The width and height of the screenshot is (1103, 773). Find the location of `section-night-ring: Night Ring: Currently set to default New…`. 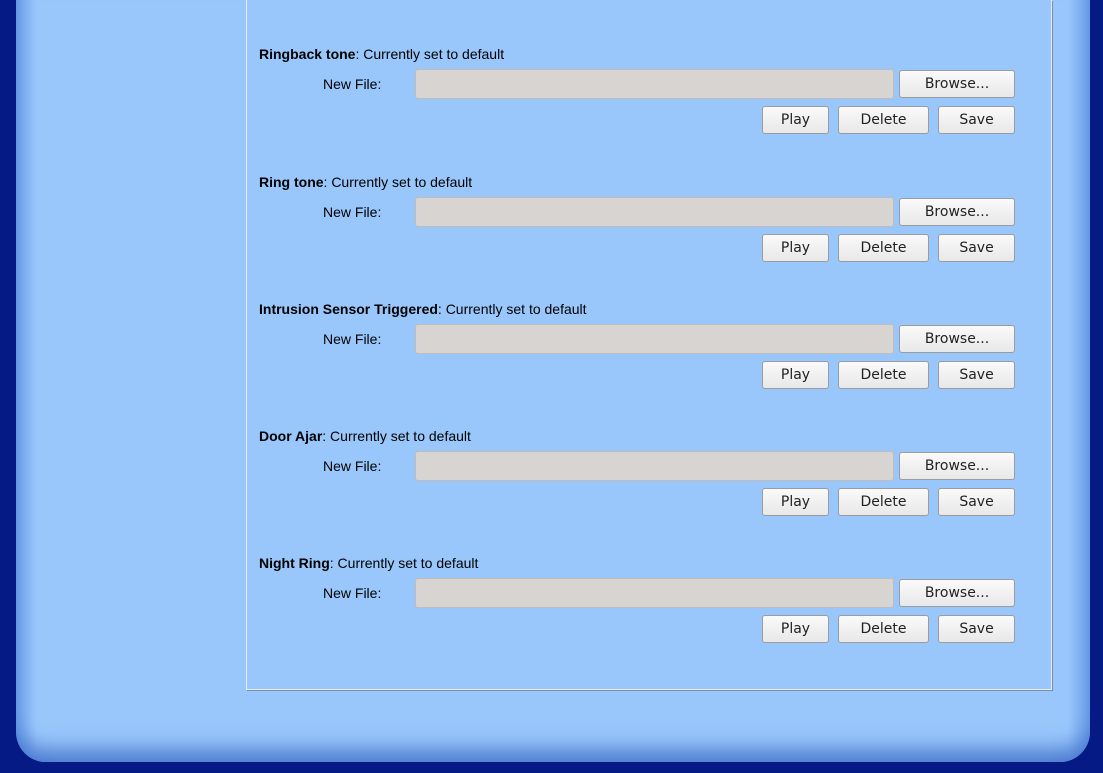

section-night-ring: Night Ring: Currently set to default New… is located at coordinates (649, 604).